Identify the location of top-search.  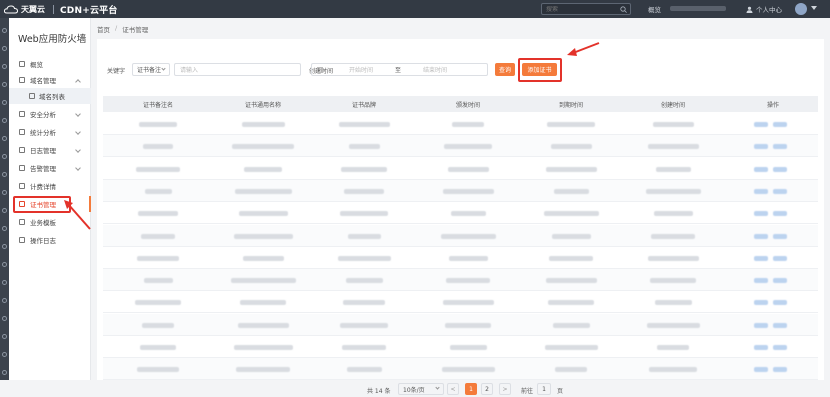
(586, 9).